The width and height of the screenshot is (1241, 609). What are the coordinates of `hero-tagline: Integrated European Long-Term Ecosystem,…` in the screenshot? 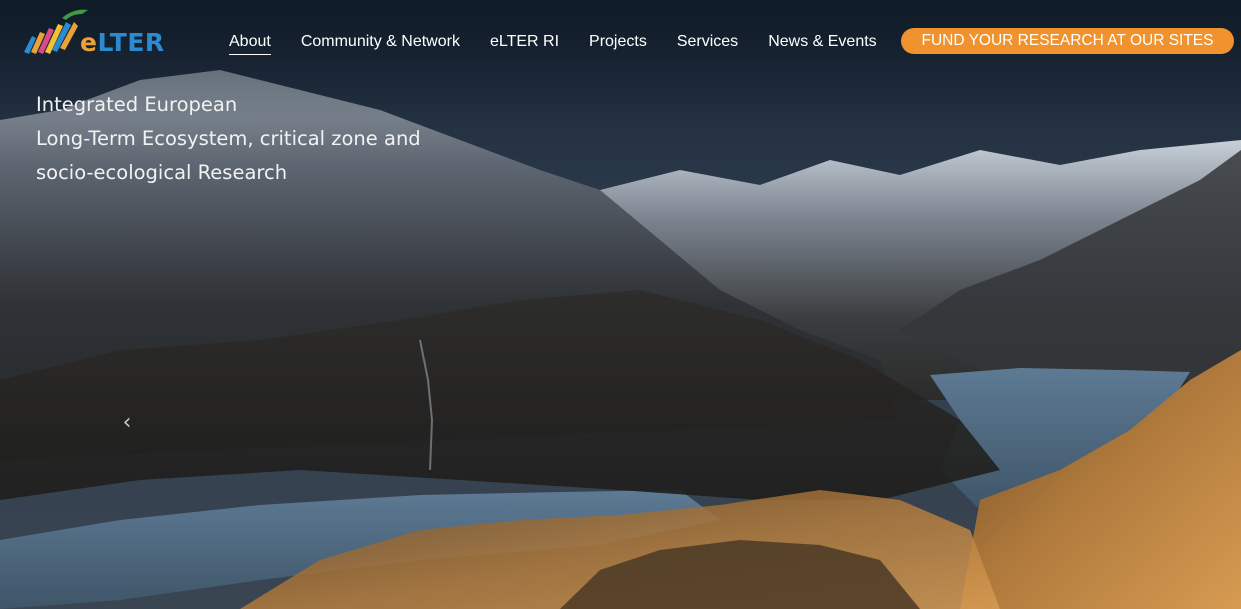 It's located at (266, 139).